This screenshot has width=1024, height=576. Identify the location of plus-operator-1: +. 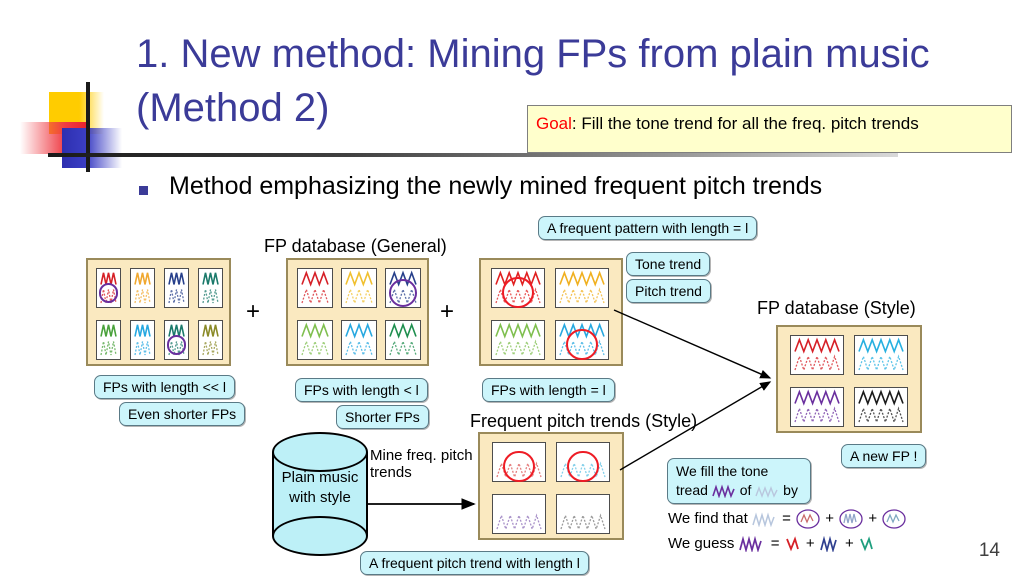
(253, 311).